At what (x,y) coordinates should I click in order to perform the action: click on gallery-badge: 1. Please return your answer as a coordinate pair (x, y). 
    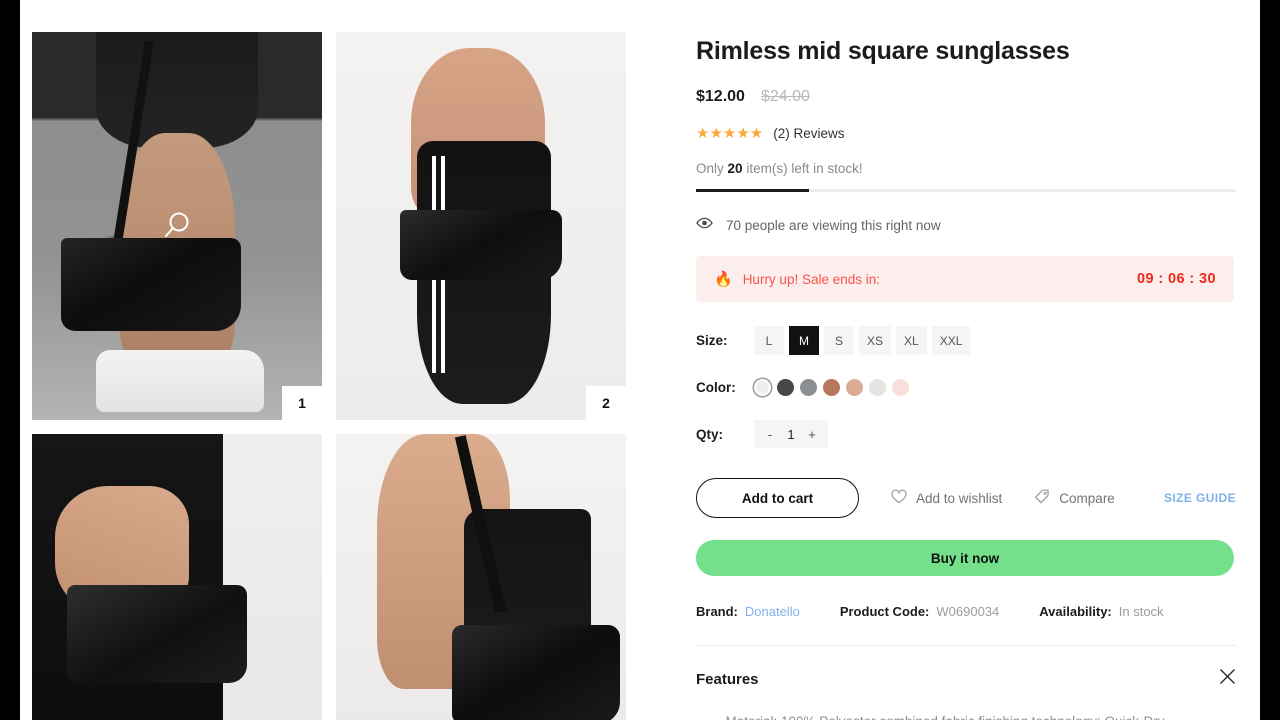
    Looking at the image, I should click on (302, 403).